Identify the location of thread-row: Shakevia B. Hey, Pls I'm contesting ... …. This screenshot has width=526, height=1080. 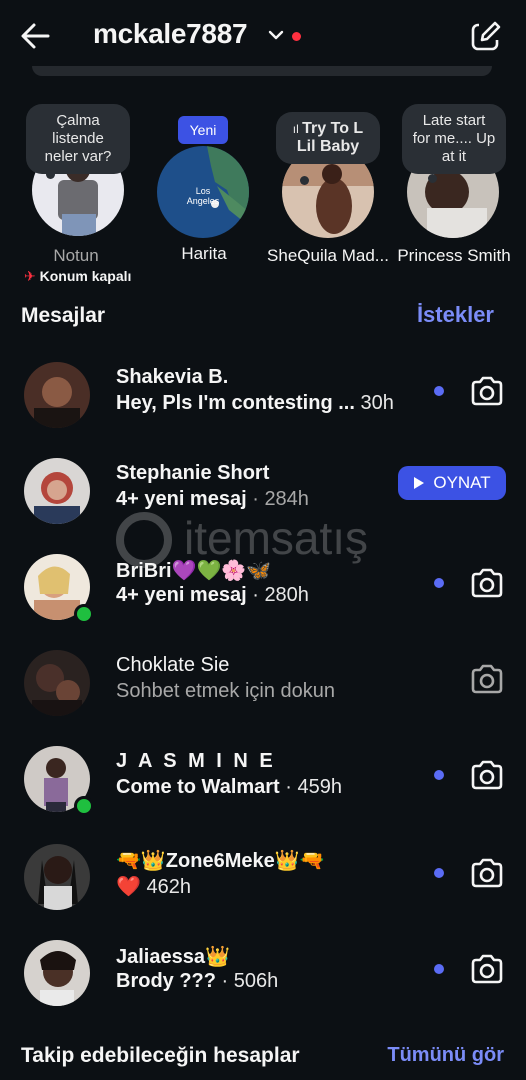
(263, 396).